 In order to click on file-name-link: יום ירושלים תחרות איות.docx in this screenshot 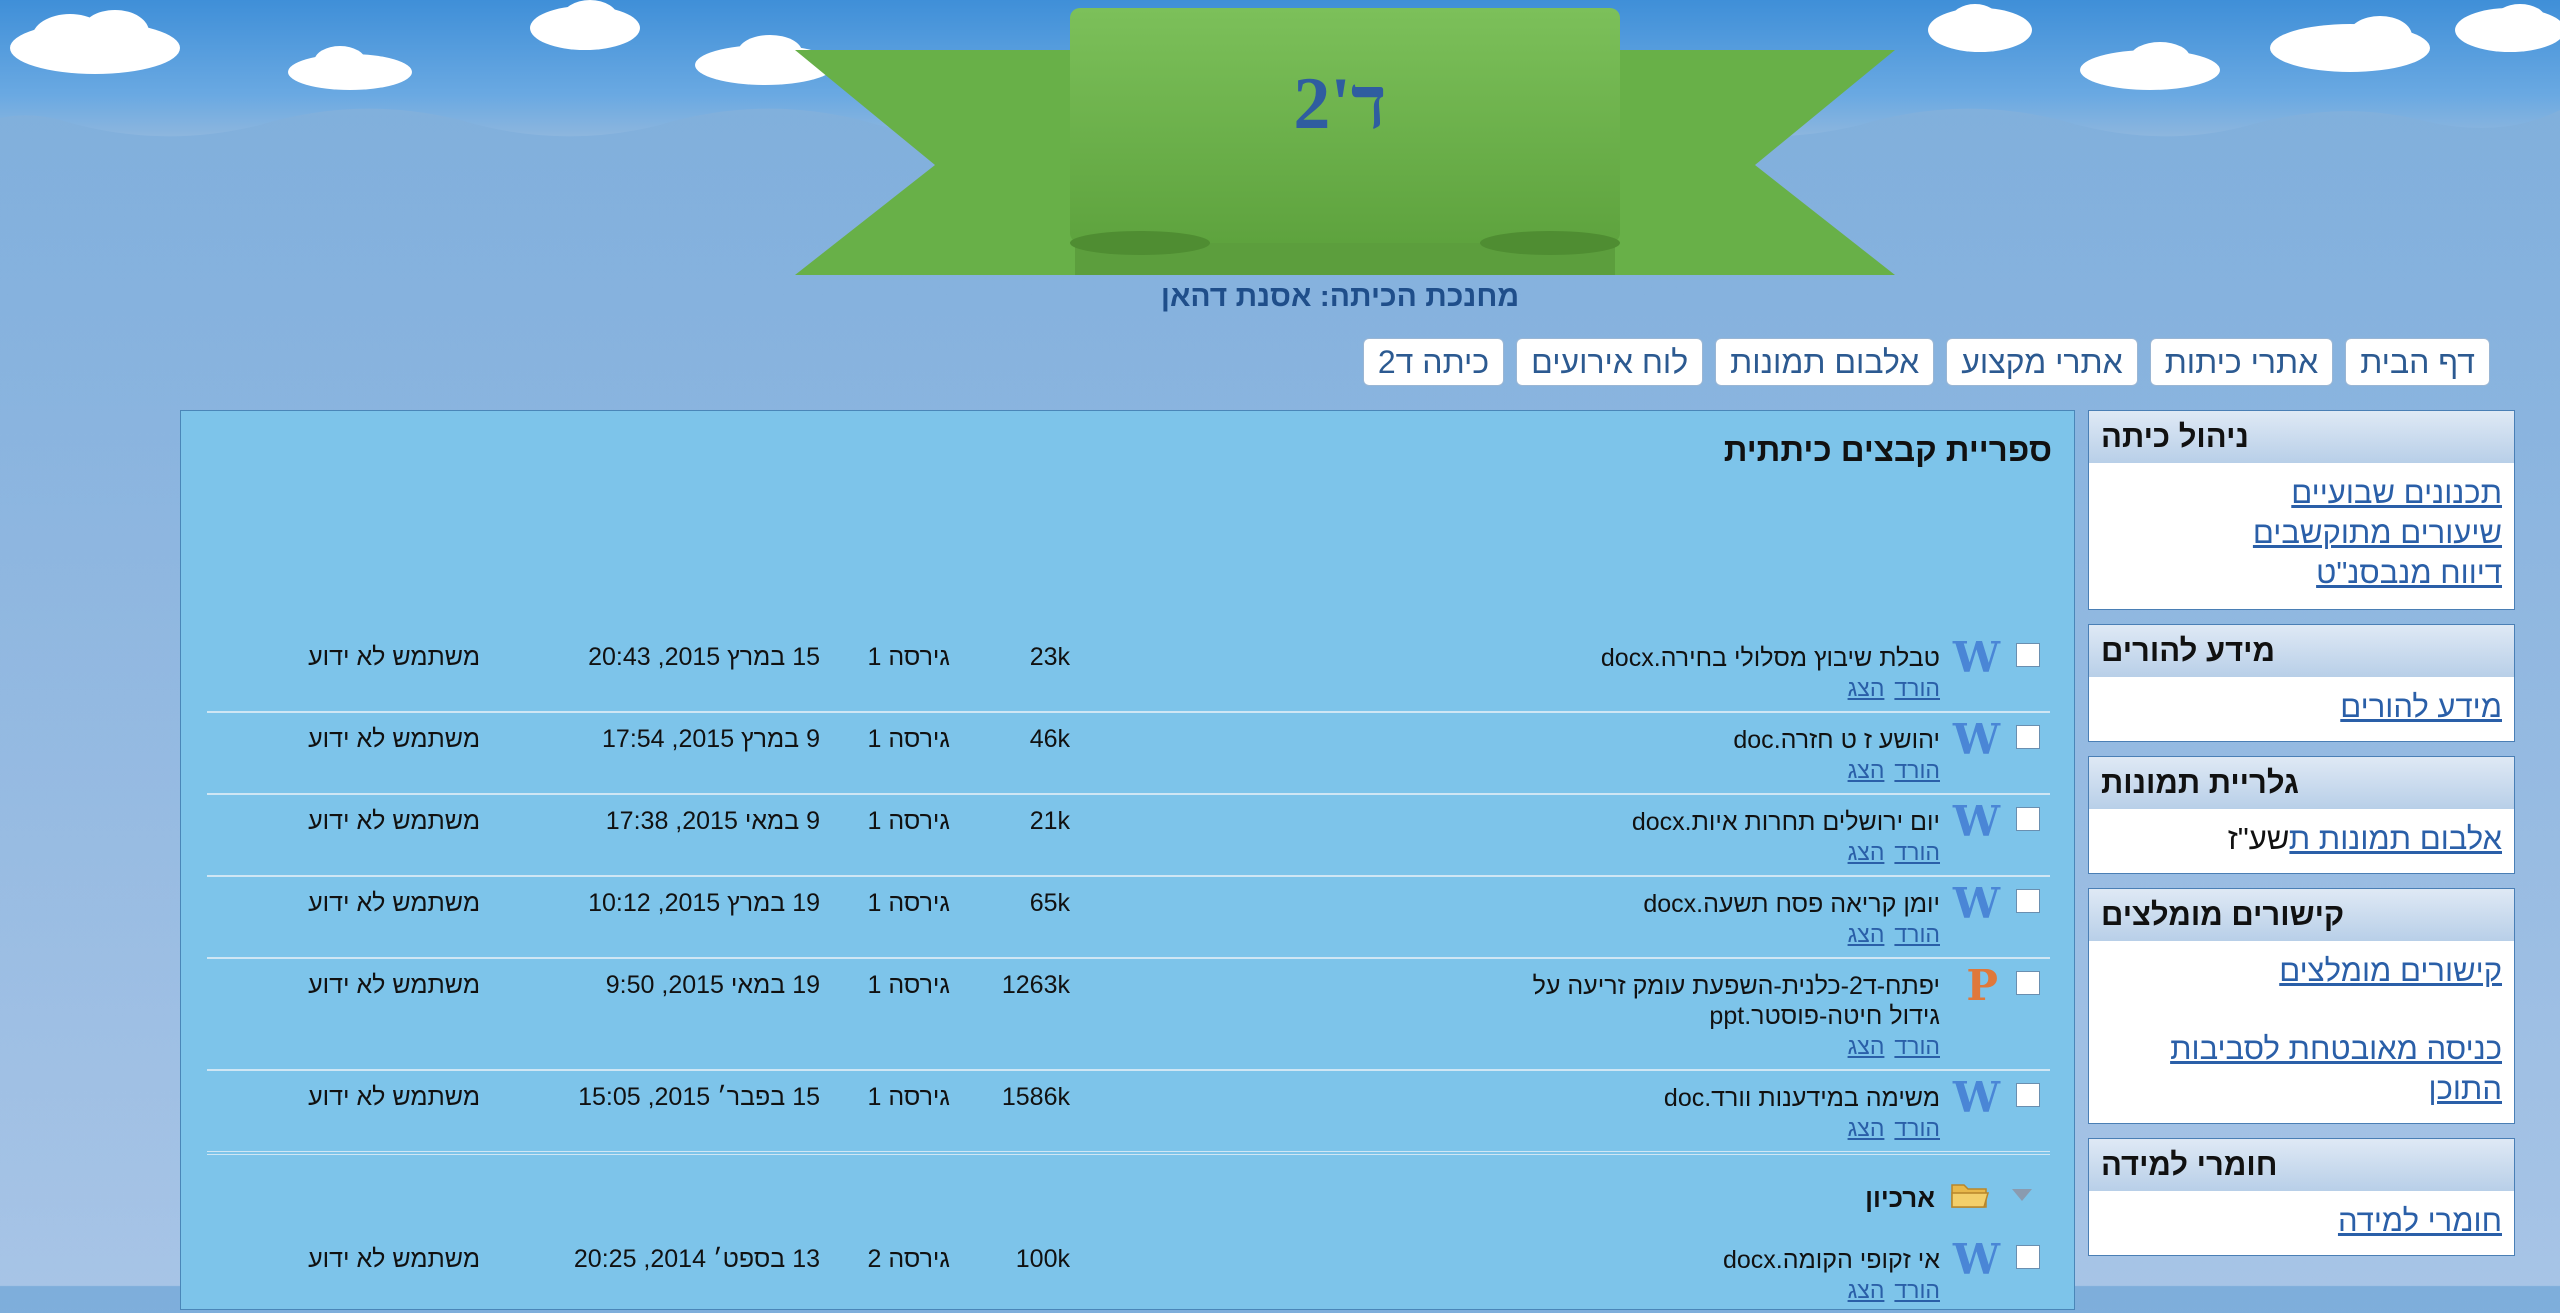, I will do `click(1690, 822)`.